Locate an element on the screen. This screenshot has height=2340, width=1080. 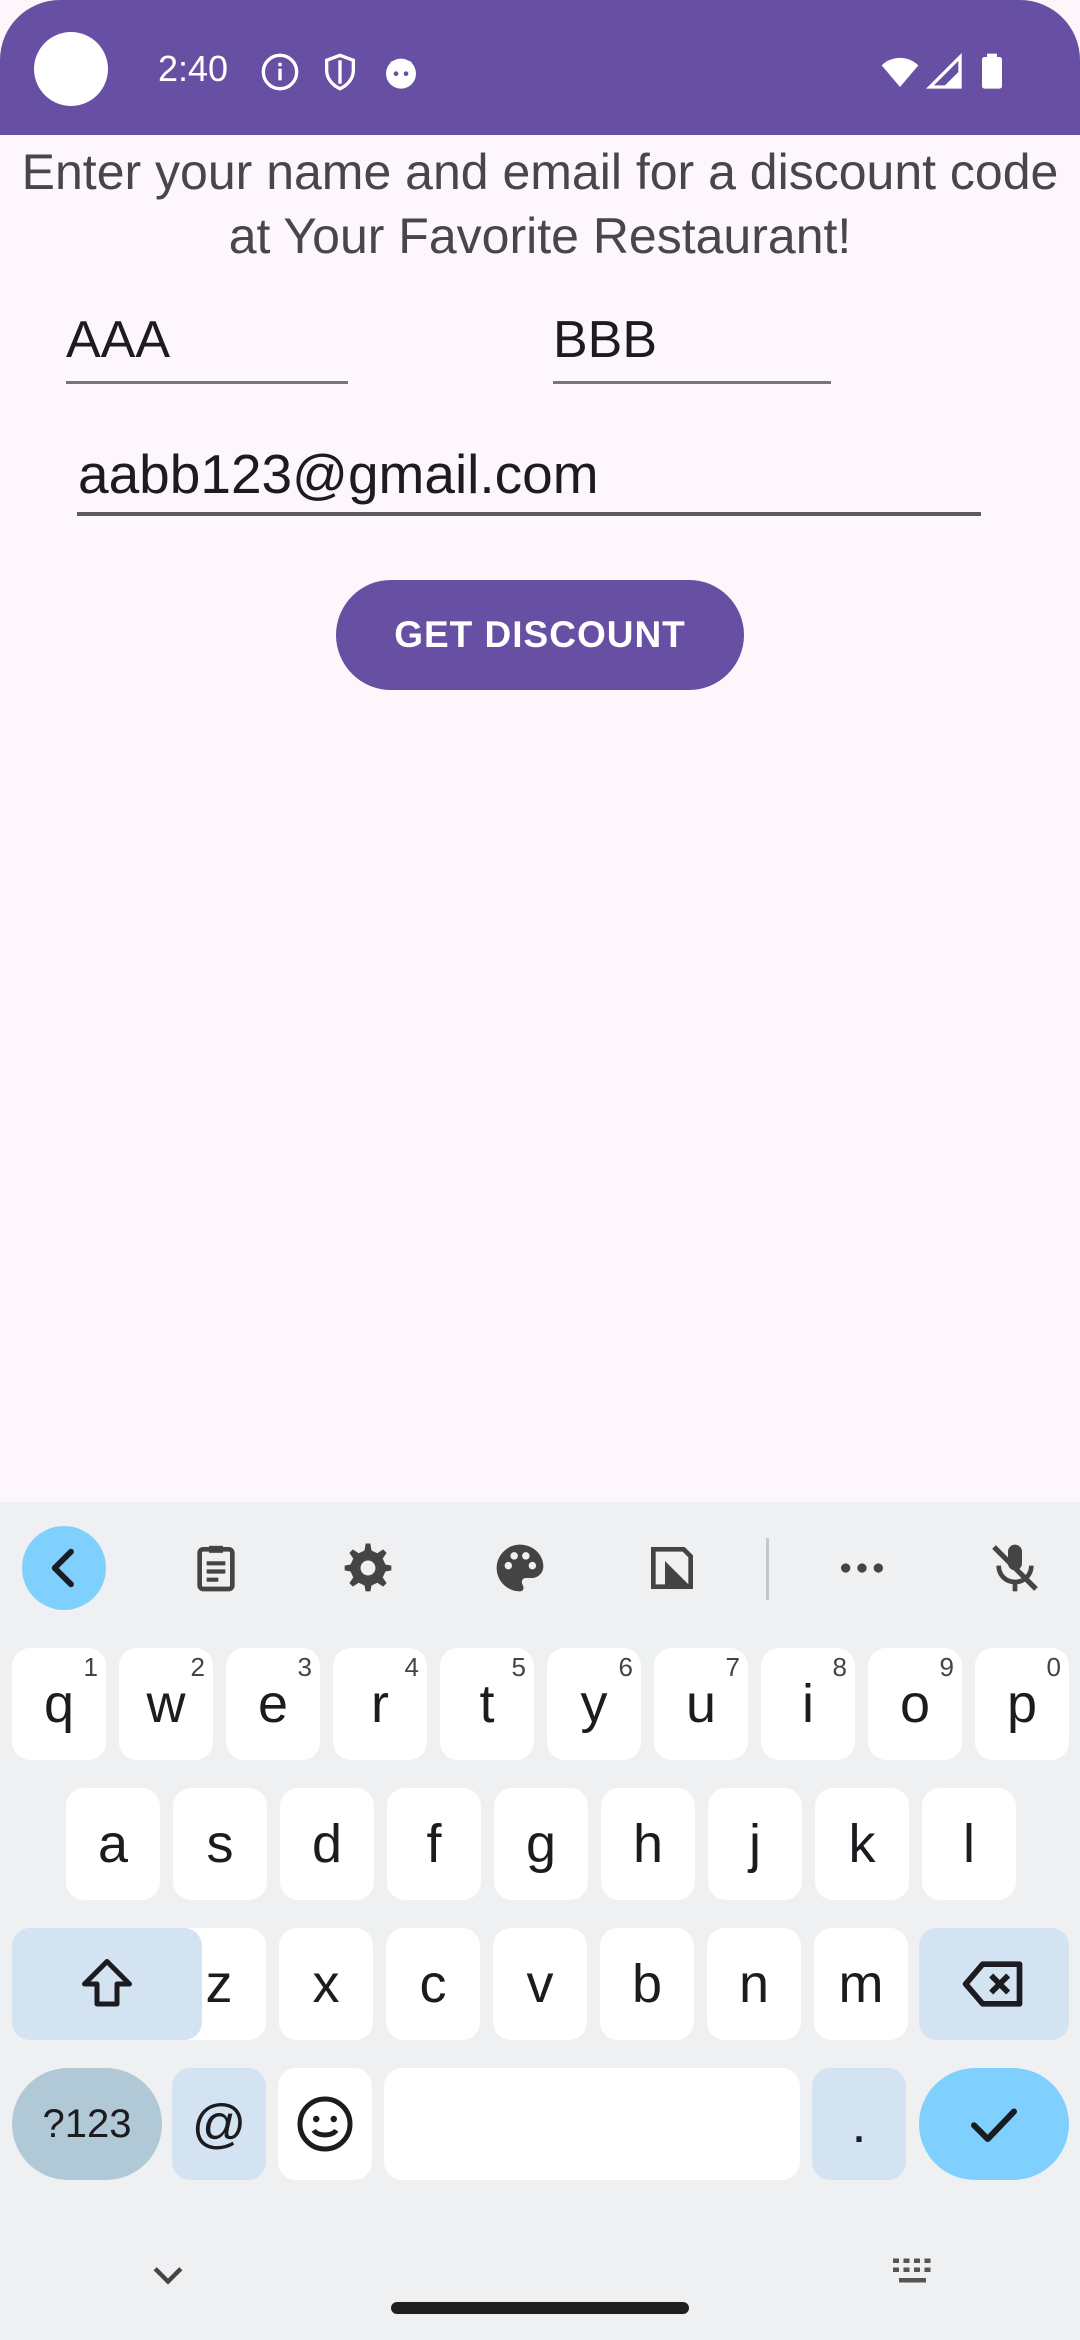
status-time: 2:40 is located at coordinates (193, 68).